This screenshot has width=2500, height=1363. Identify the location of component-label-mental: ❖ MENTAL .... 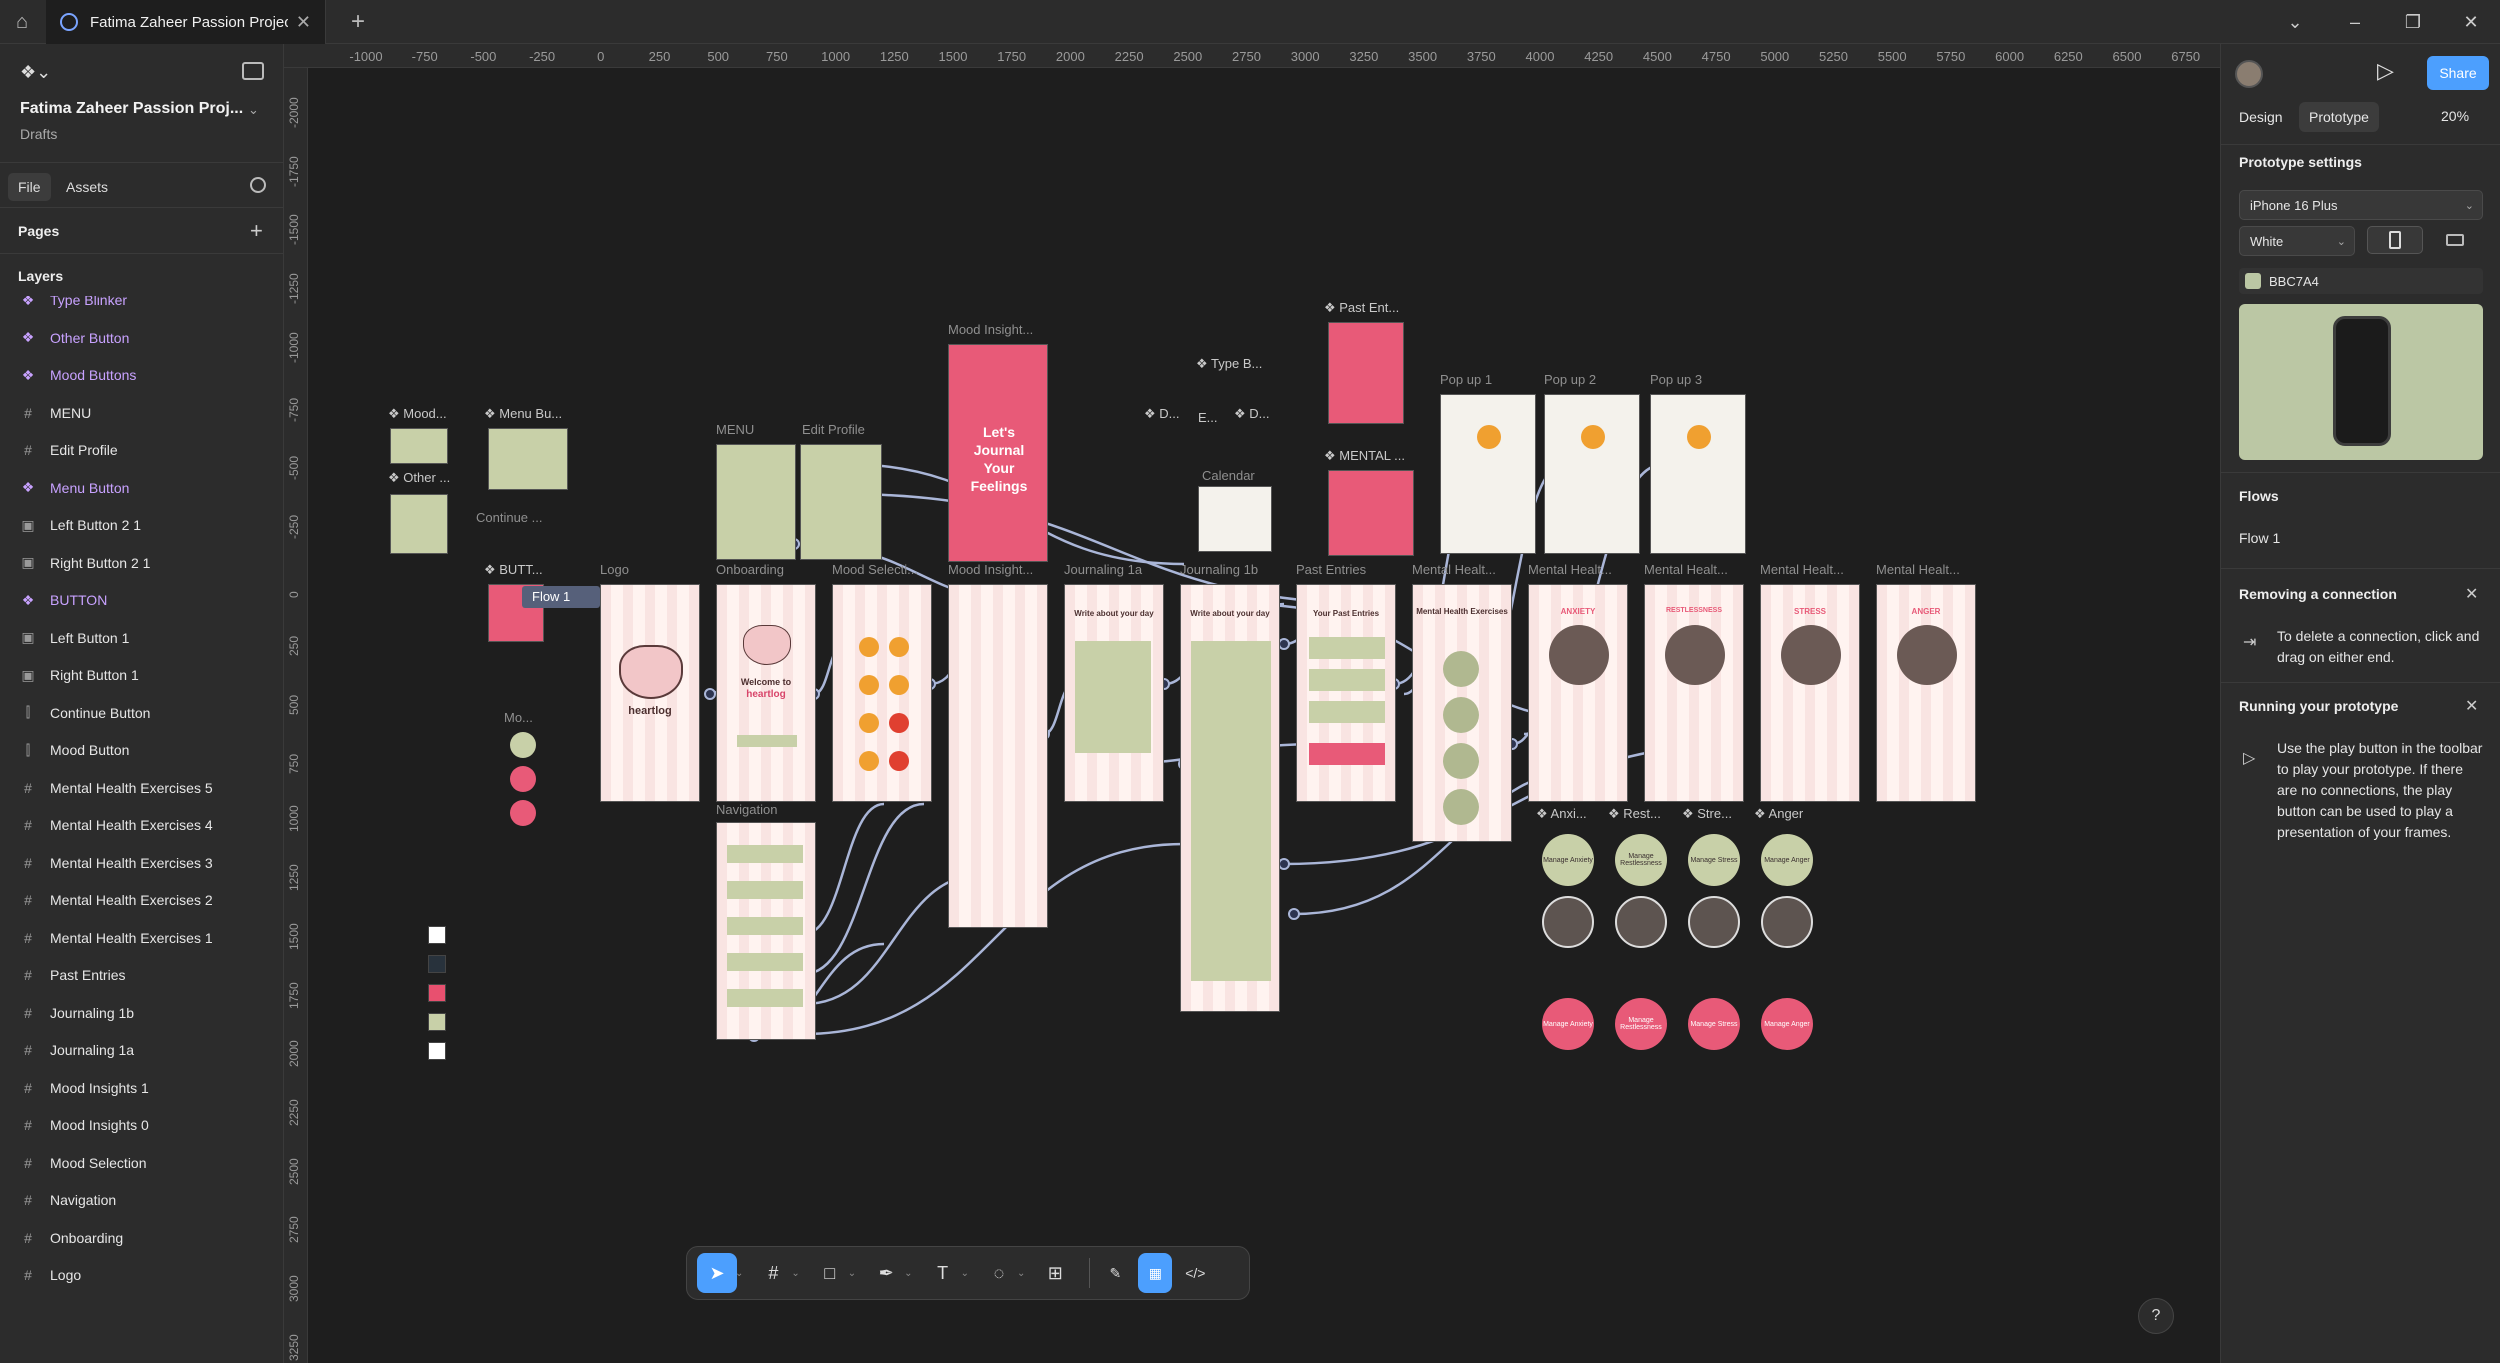
(1364, 456).